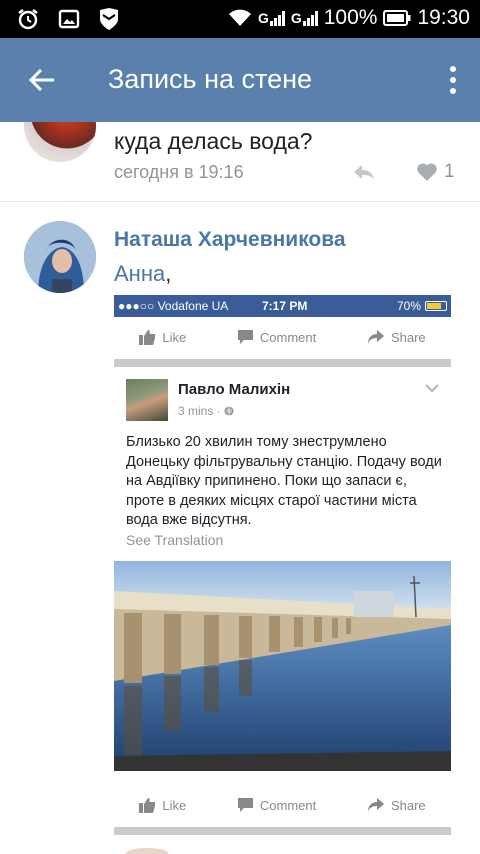 Image resolution: width=480 pixels, height=854 pixels. I want to click on comment-item: куда делась вода? сегодня в 19:16 1, so click(240, 162).